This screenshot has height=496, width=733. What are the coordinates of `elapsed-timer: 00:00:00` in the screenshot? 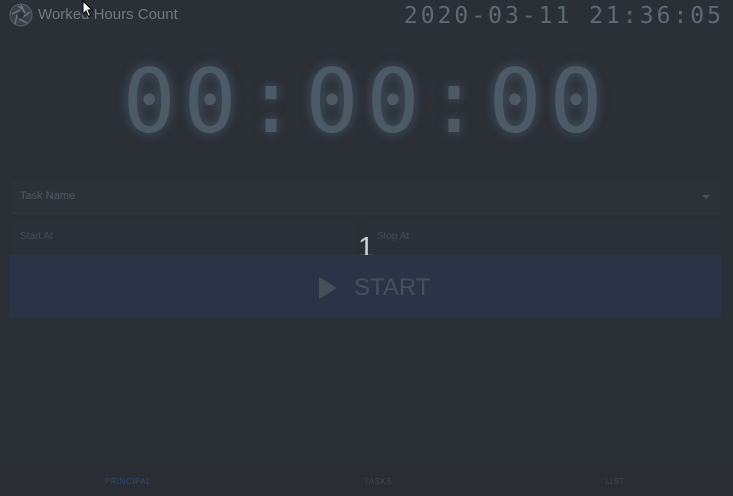 It's located at (366, 101).